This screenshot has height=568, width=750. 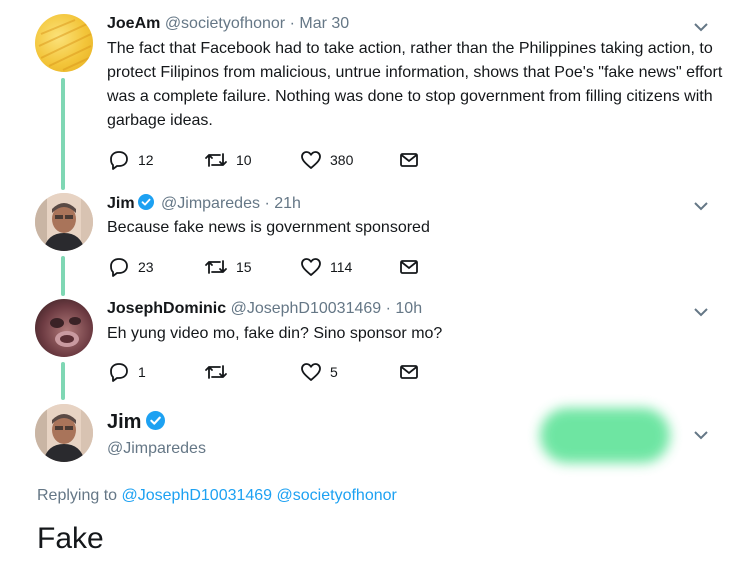 I want to click on tweet-header: JosephDominic @JosephD10031469 · 10h, so click(x=264, y=309).